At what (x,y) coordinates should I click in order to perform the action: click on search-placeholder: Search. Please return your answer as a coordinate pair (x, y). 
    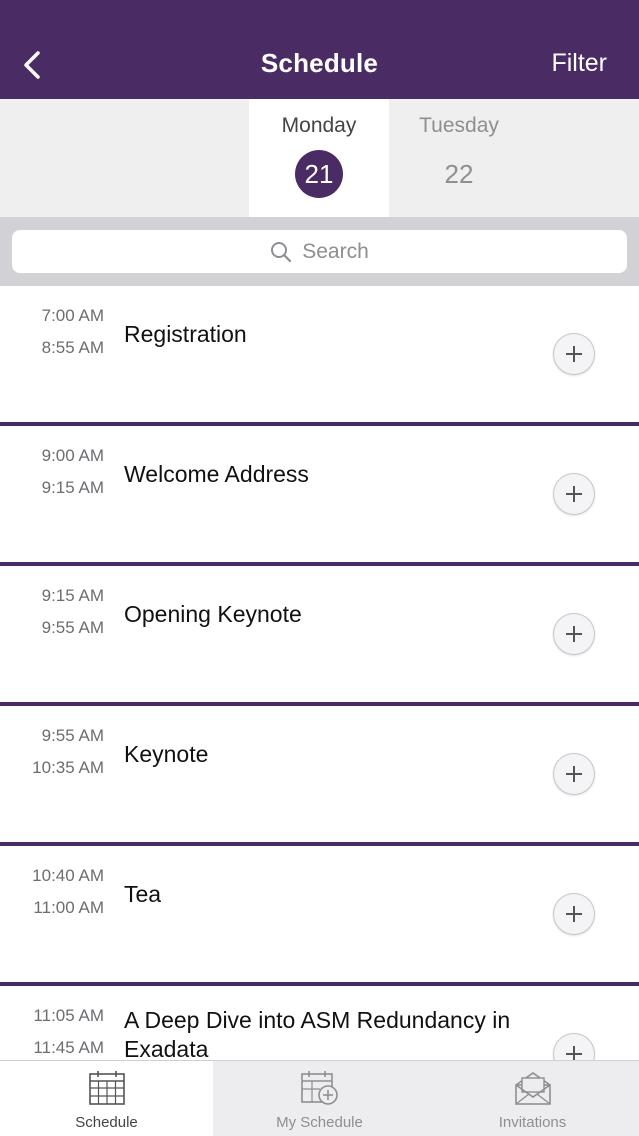
    Looking at the image, I should click on (335, 251).